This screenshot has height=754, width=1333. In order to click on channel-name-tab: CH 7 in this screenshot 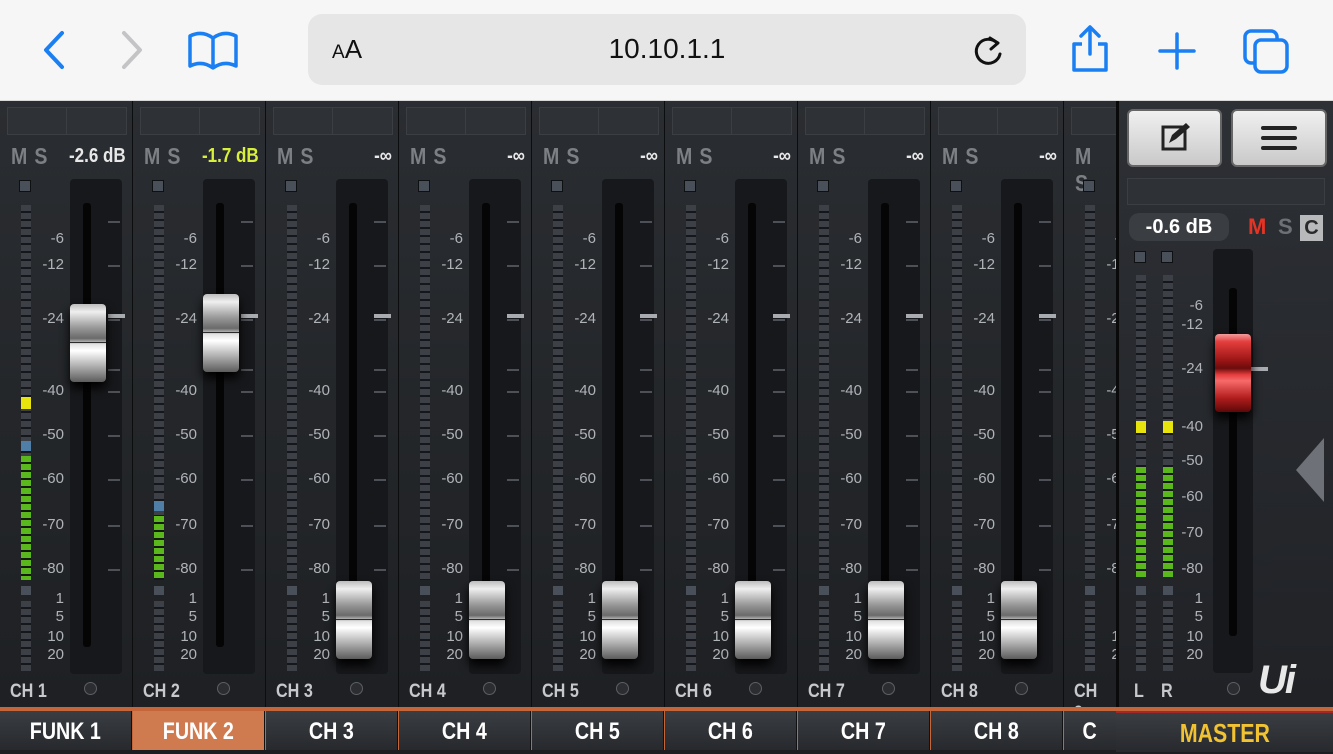, I will do `click(864, 730)`.